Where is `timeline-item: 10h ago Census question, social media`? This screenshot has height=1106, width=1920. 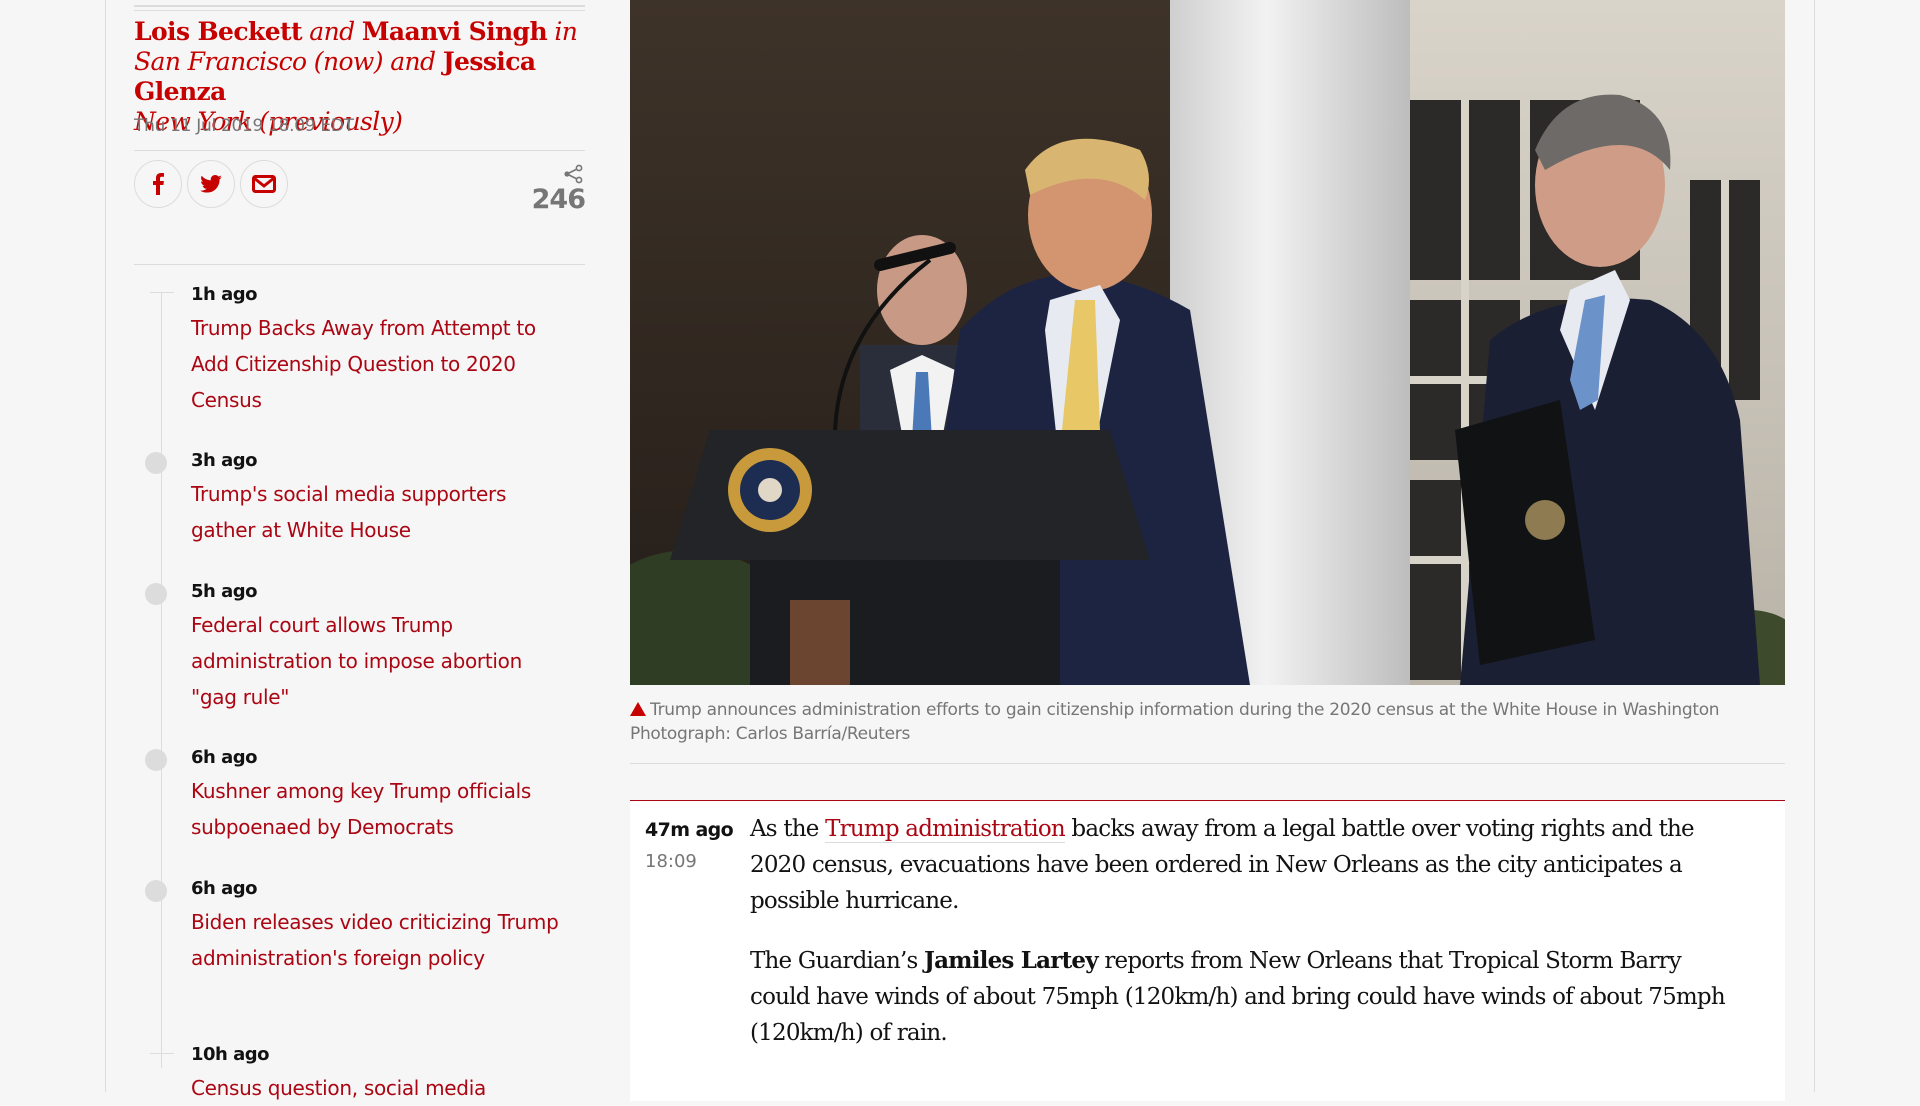
timeline-item: 10h ago Census question, social media is located at coordinates (381, 1073).